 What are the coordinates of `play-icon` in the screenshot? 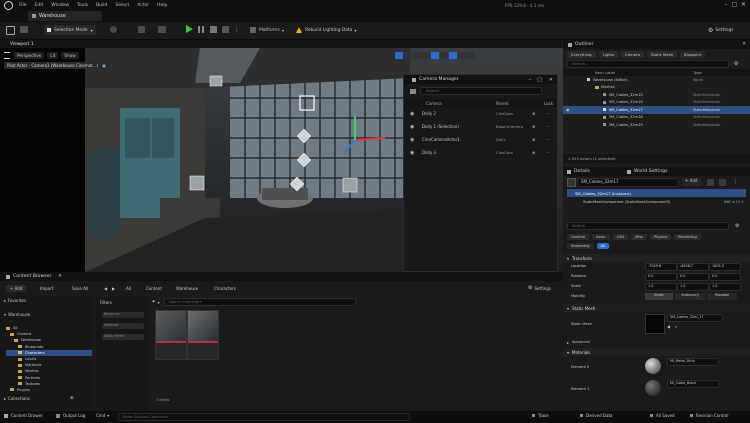 It's located at (189, 29).